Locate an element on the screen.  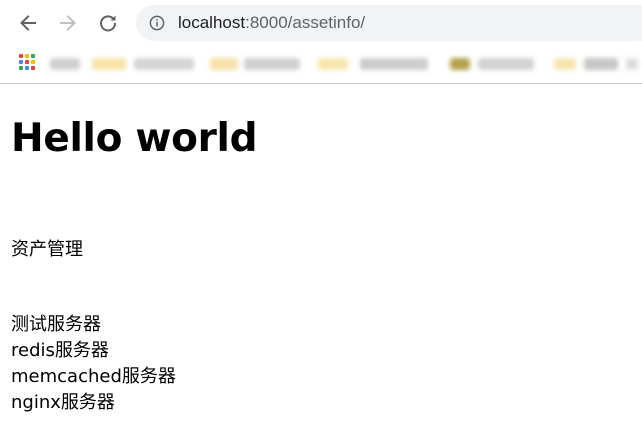
address-bar: localhost:8000/assetinfo/ is located at coordinates (389, 23).